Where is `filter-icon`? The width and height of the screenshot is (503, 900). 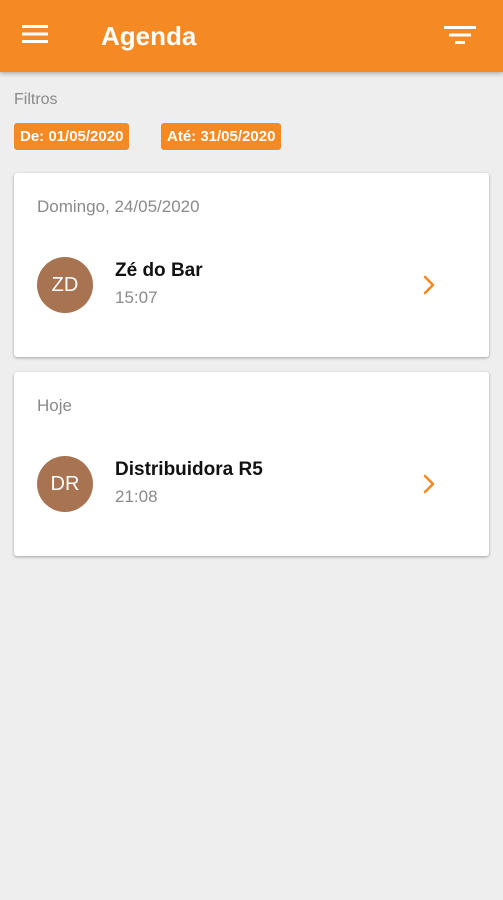 filter-icon is located at coordinates (460, 35).